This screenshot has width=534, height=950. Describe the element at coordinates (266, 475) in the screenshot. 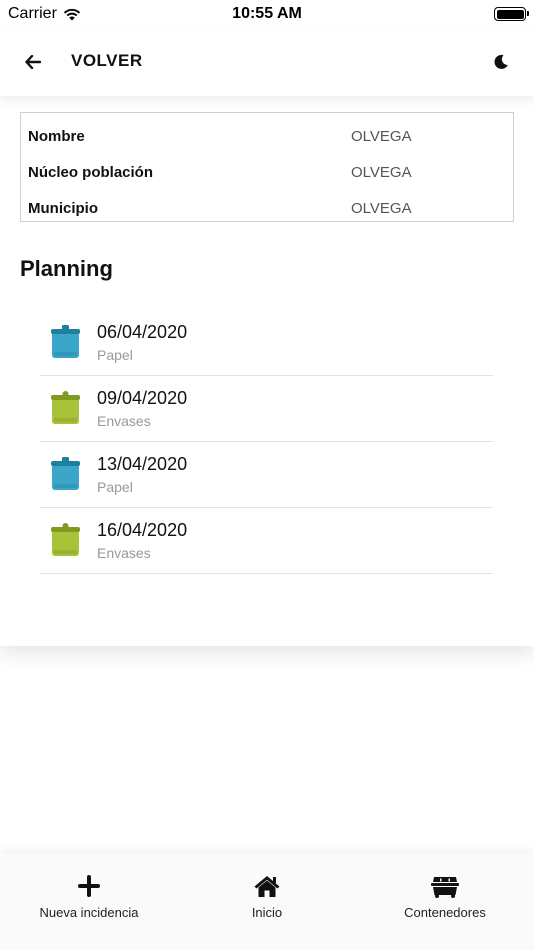

I see `planning-item: 13/04/2020 Papel` at that location.